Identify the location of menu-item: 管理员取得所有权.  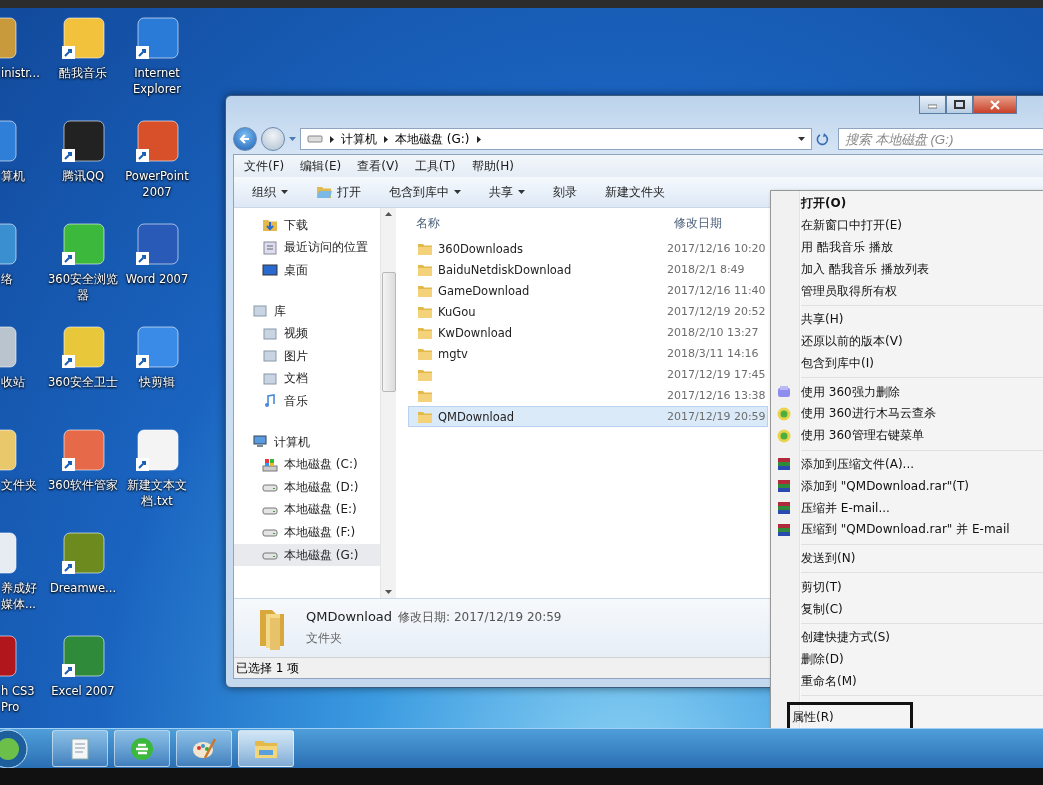
(839, 291).